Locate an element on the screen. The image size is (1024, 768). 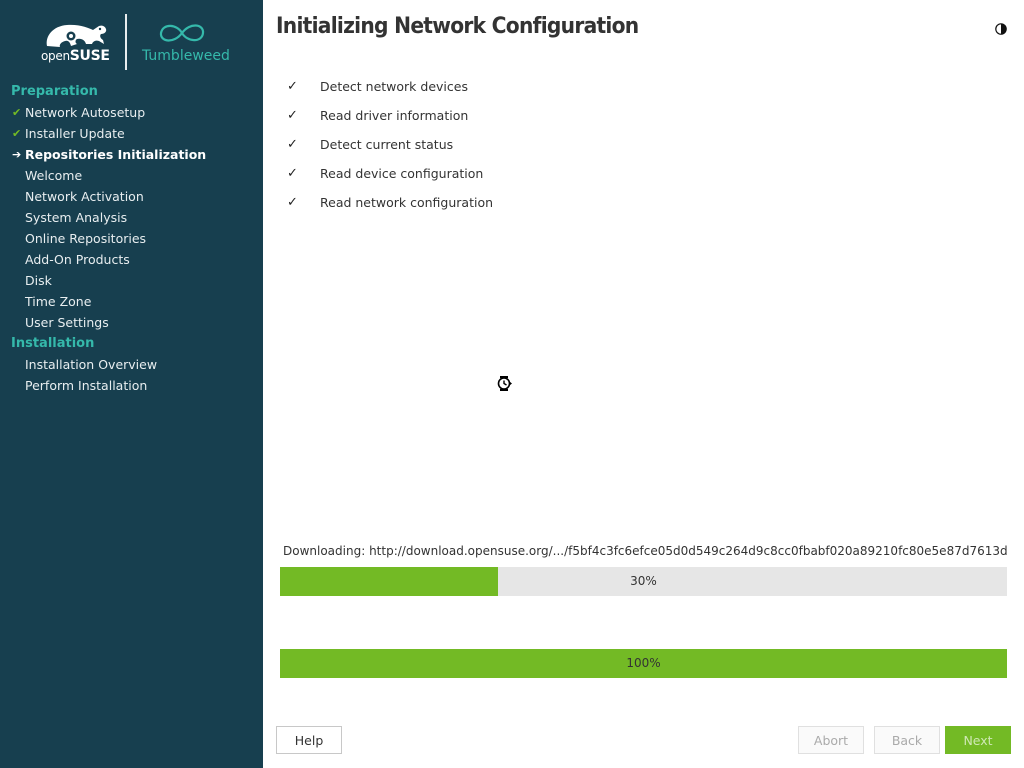
chameleon-logo-icon is located at coordinates (76, 35).